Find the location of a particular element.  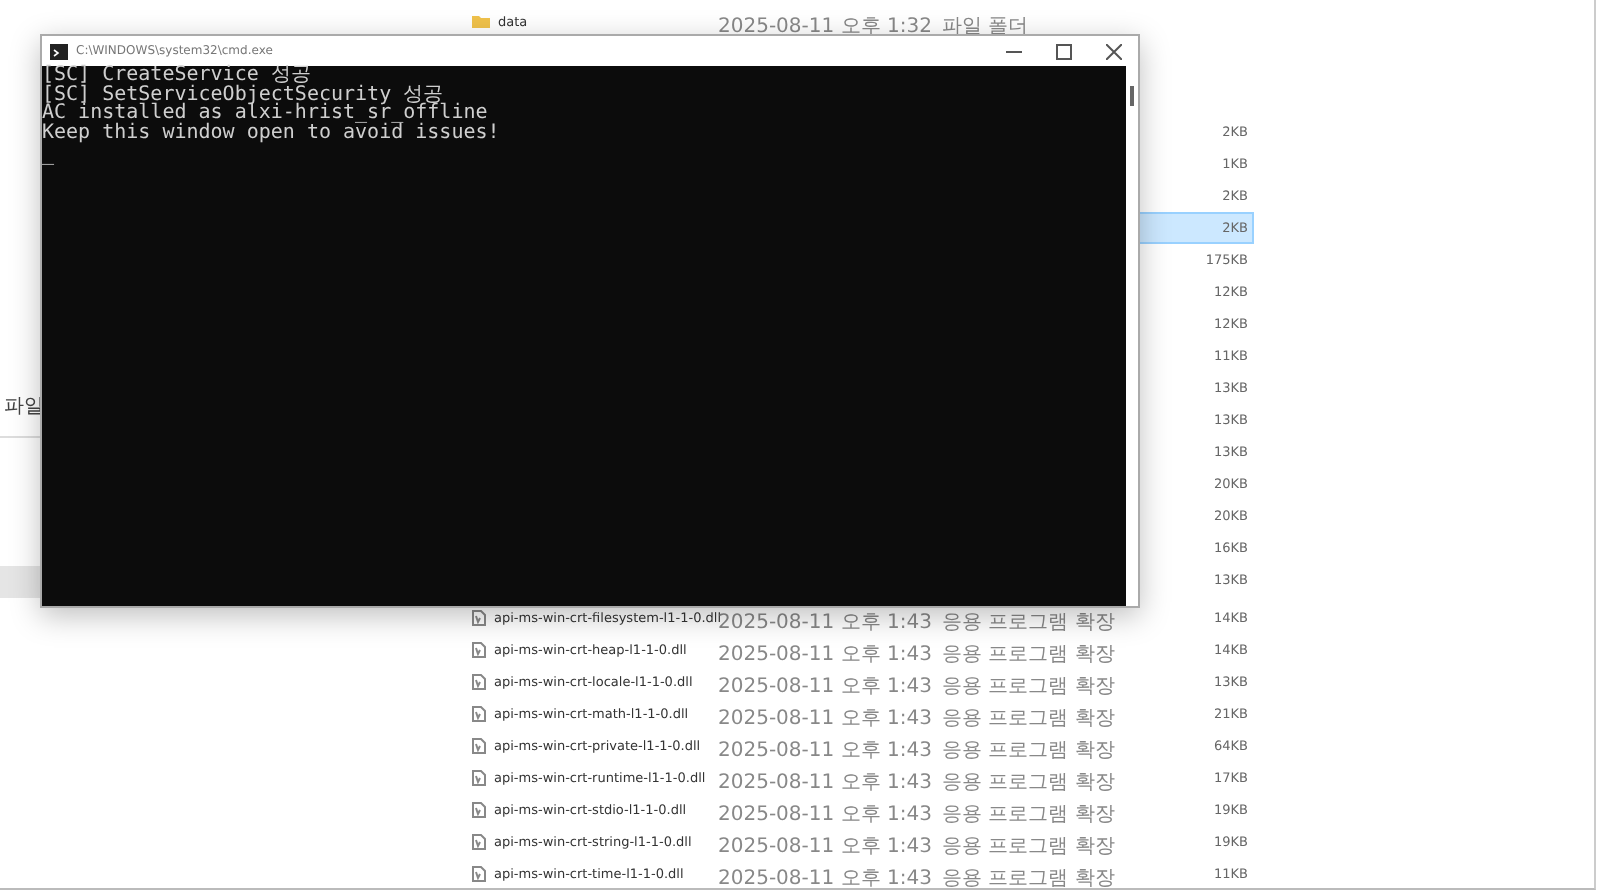

console-line: Keep this window open to avoid issues! is located at coordinates (271, 133).